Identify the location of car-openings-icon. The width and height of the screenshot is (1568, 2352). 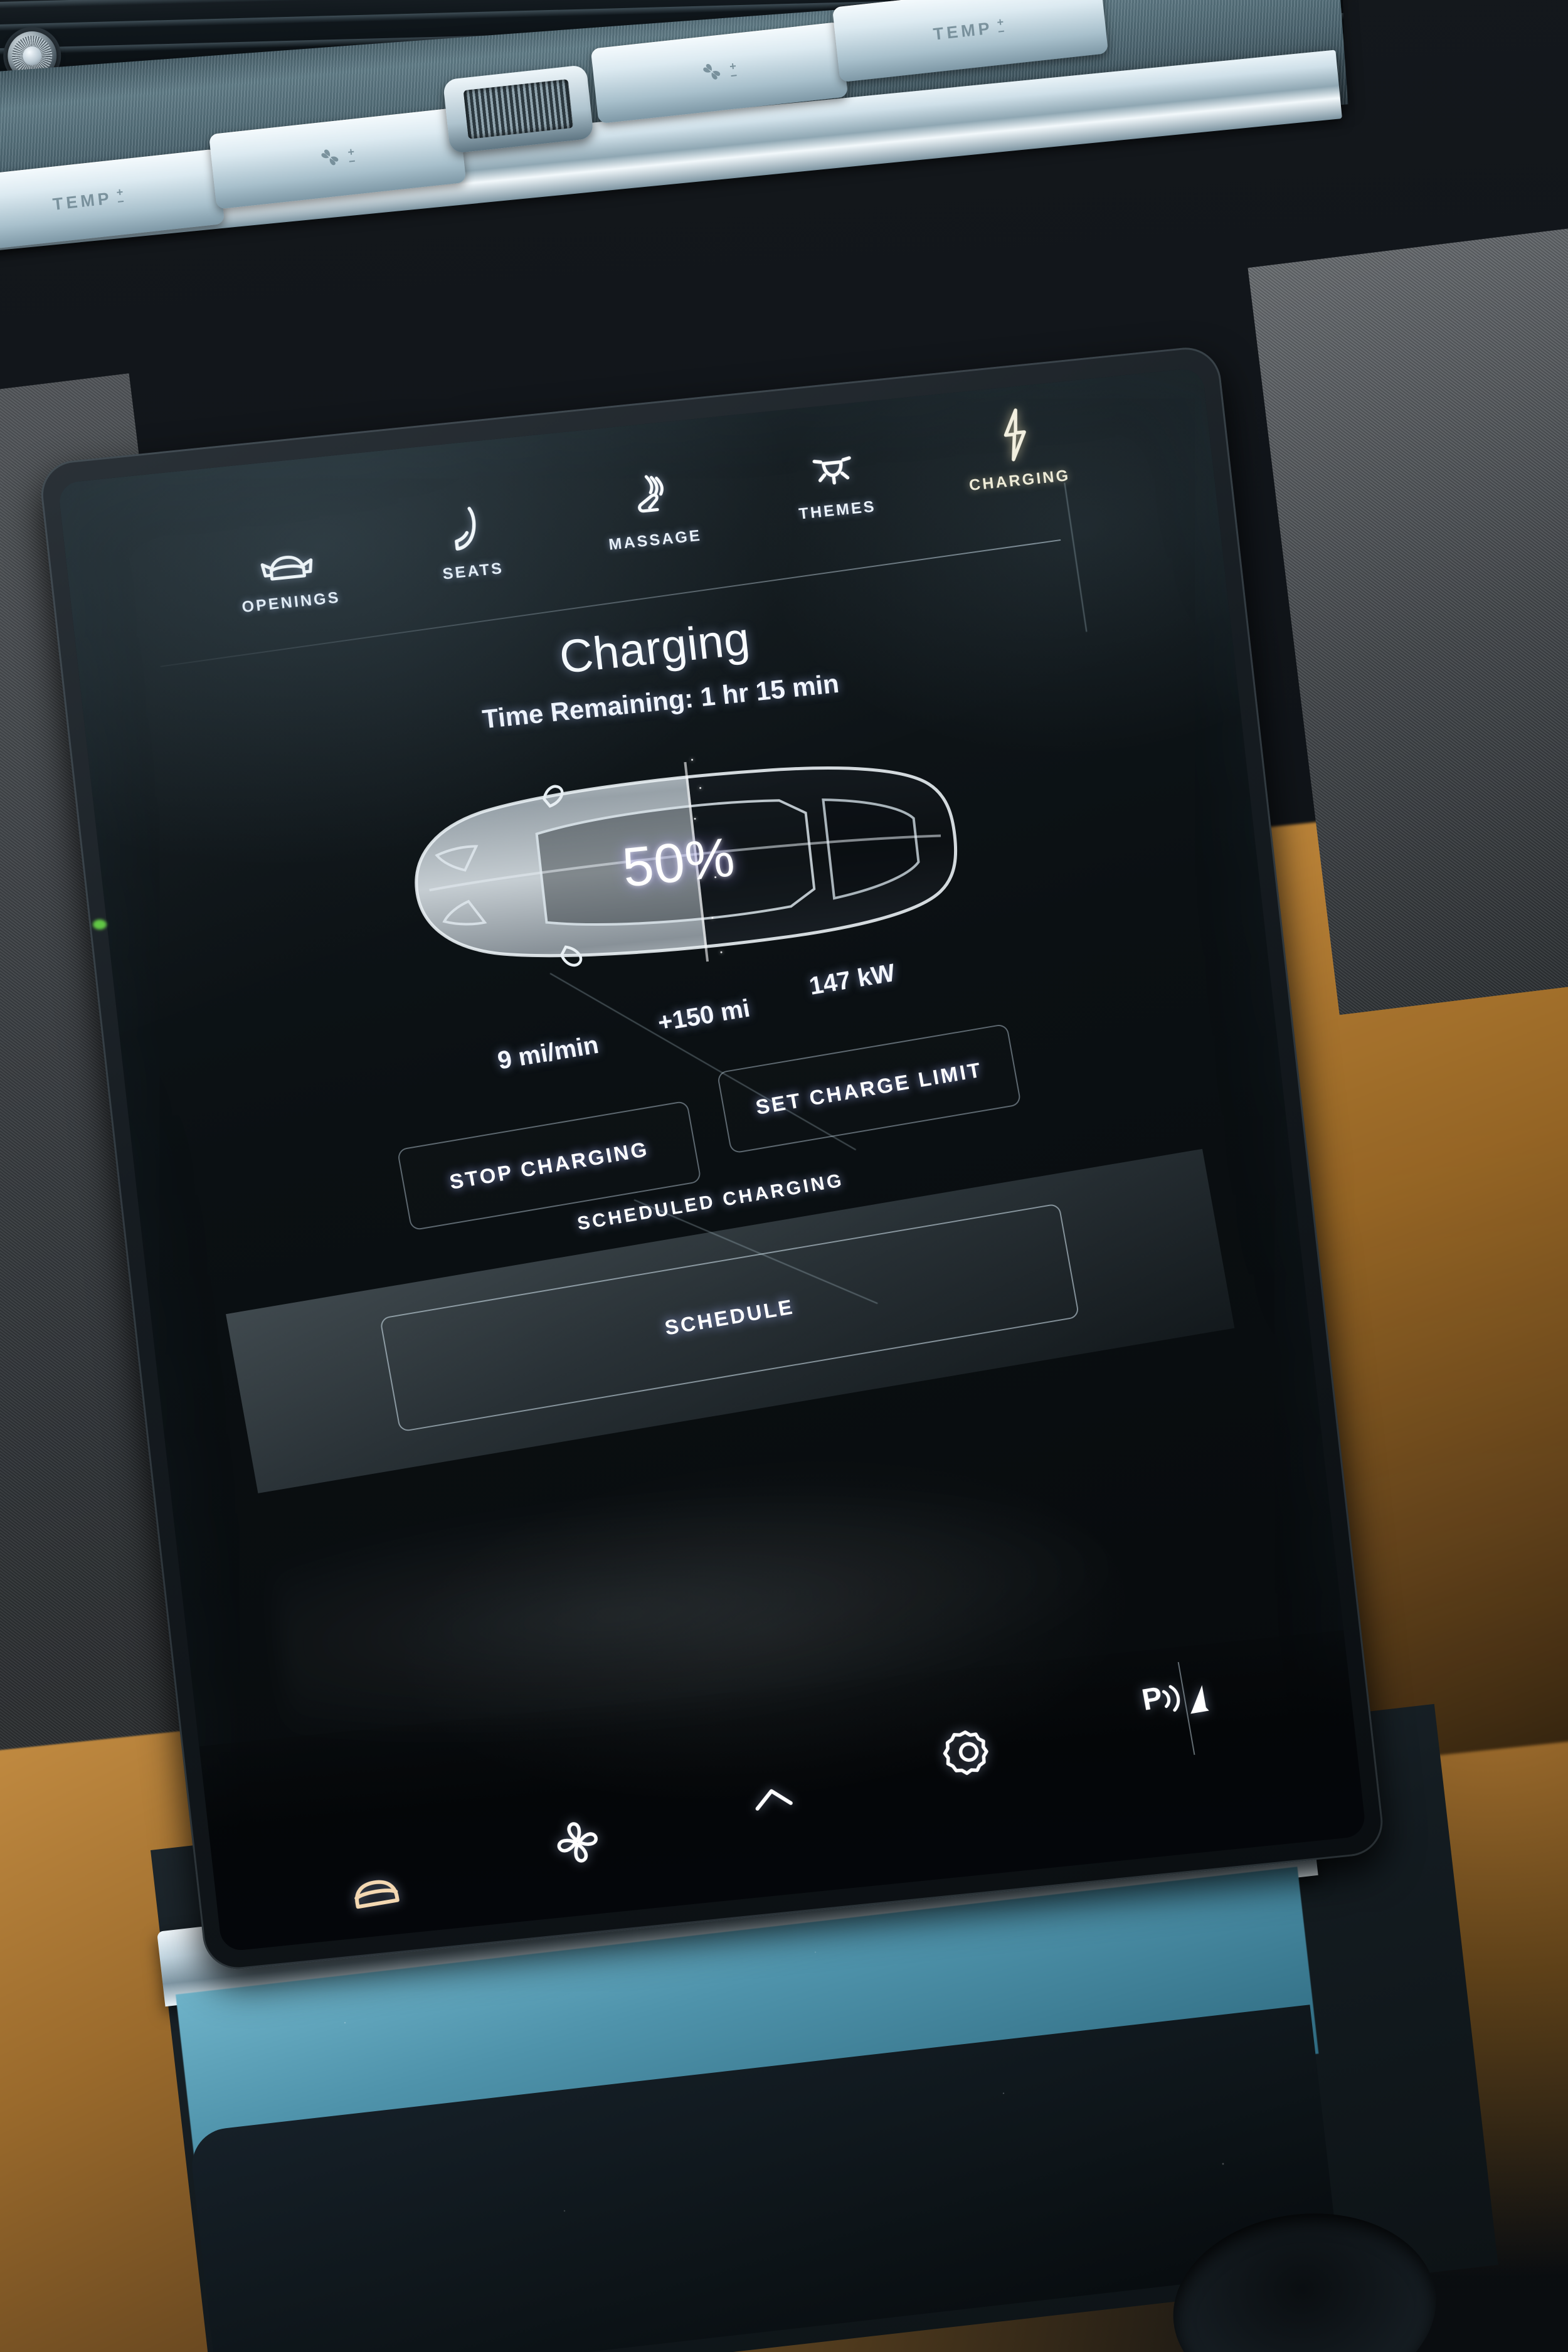
(286, 554).